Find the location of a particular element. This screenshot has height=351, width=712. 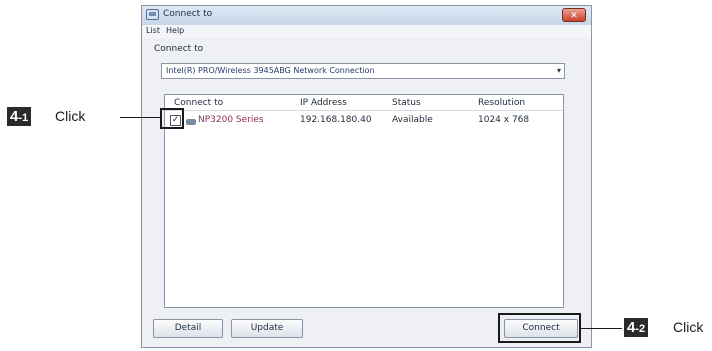

column-header-resolution: Resolution is located at coordinates (501, 103).